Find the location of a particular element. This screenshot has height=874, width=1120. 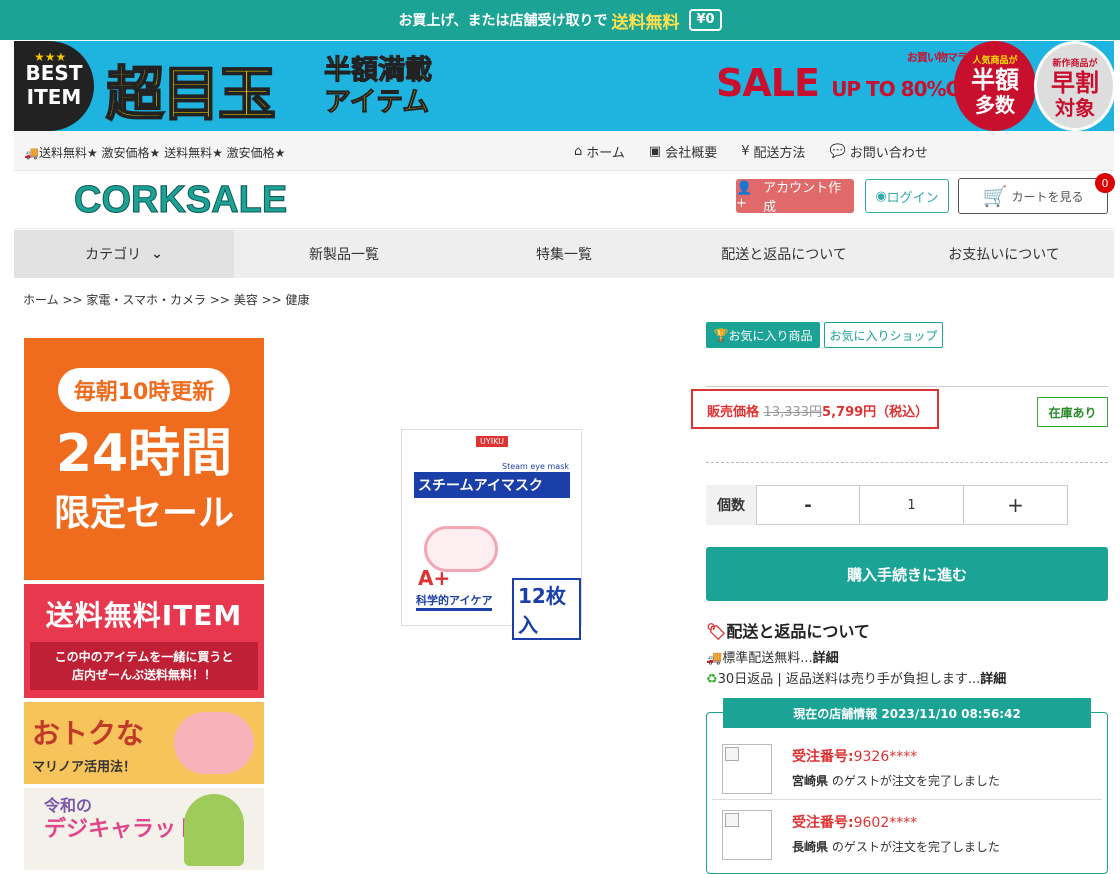

sidebar-banner-otoku: おトクな マリノア活用法！ is located at coordinates (144, 743).